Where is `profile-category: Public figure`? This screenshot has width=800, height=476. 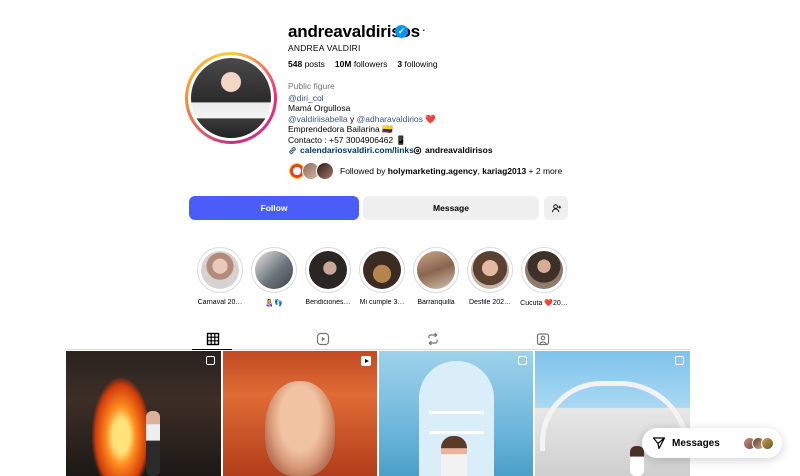
profile-category: Public figure is located at coordinates (311, 86).